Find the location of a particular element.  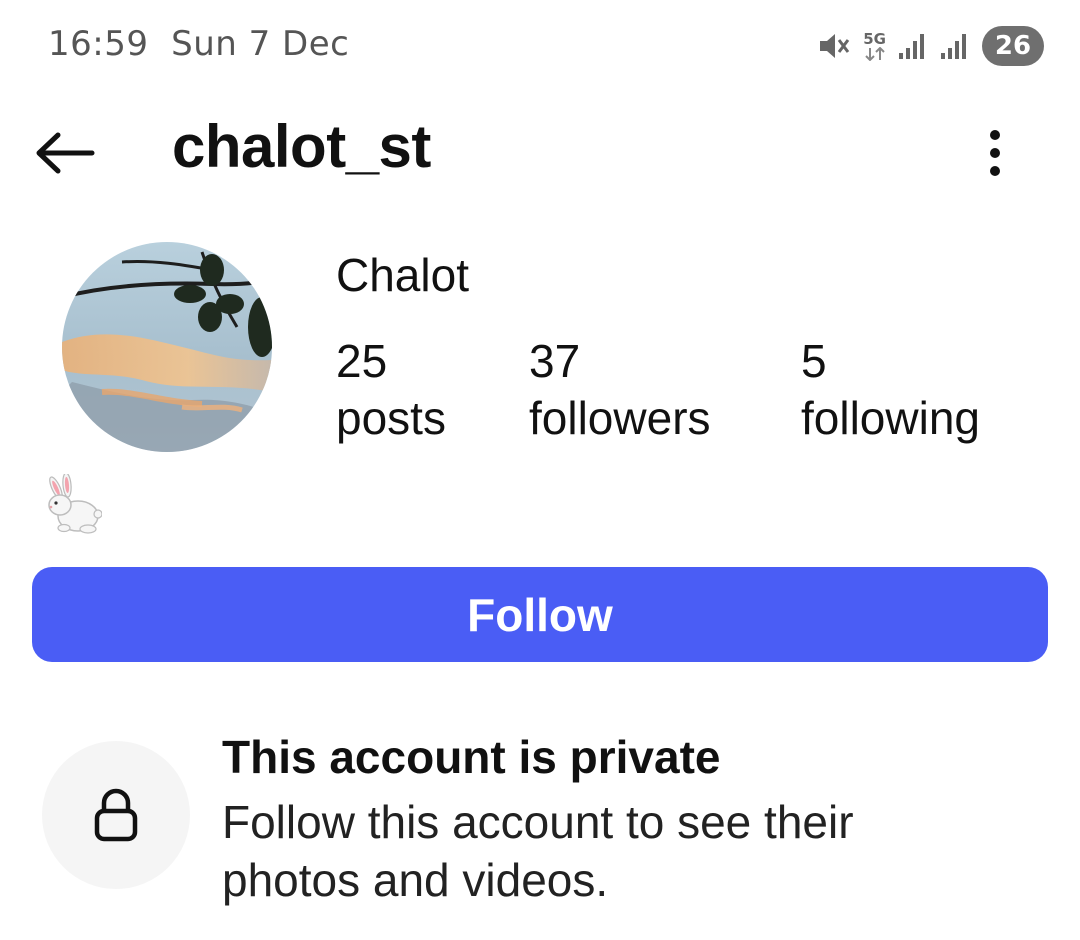

mute-icon is located at coordinates (834, 46).